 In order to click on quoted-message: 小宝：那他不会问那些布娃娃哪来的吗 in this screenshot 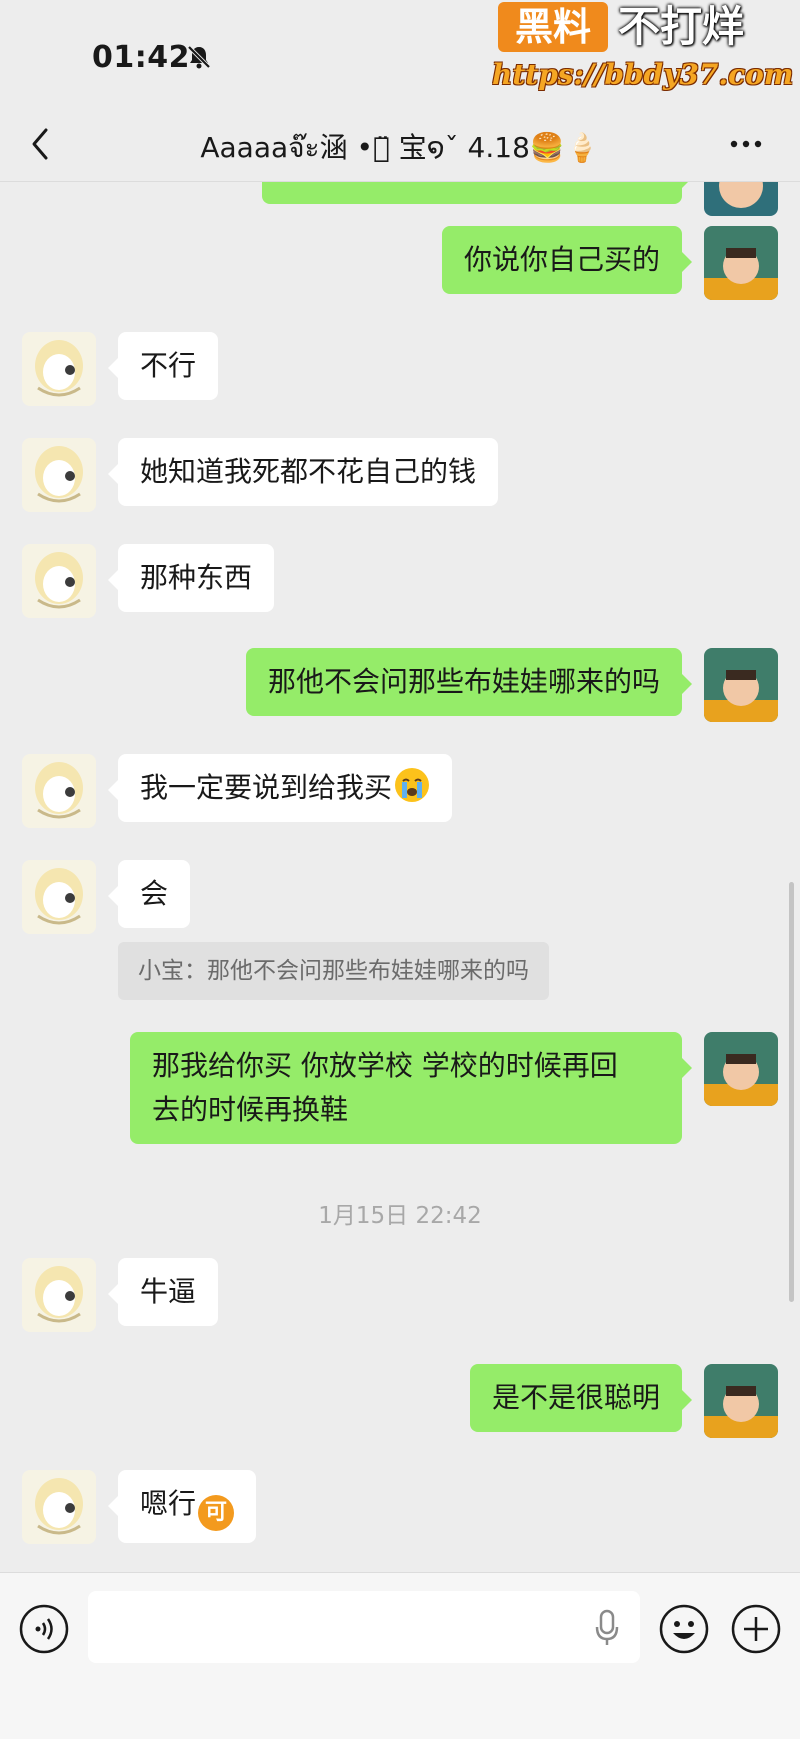, I will do `click(333, 971)`.